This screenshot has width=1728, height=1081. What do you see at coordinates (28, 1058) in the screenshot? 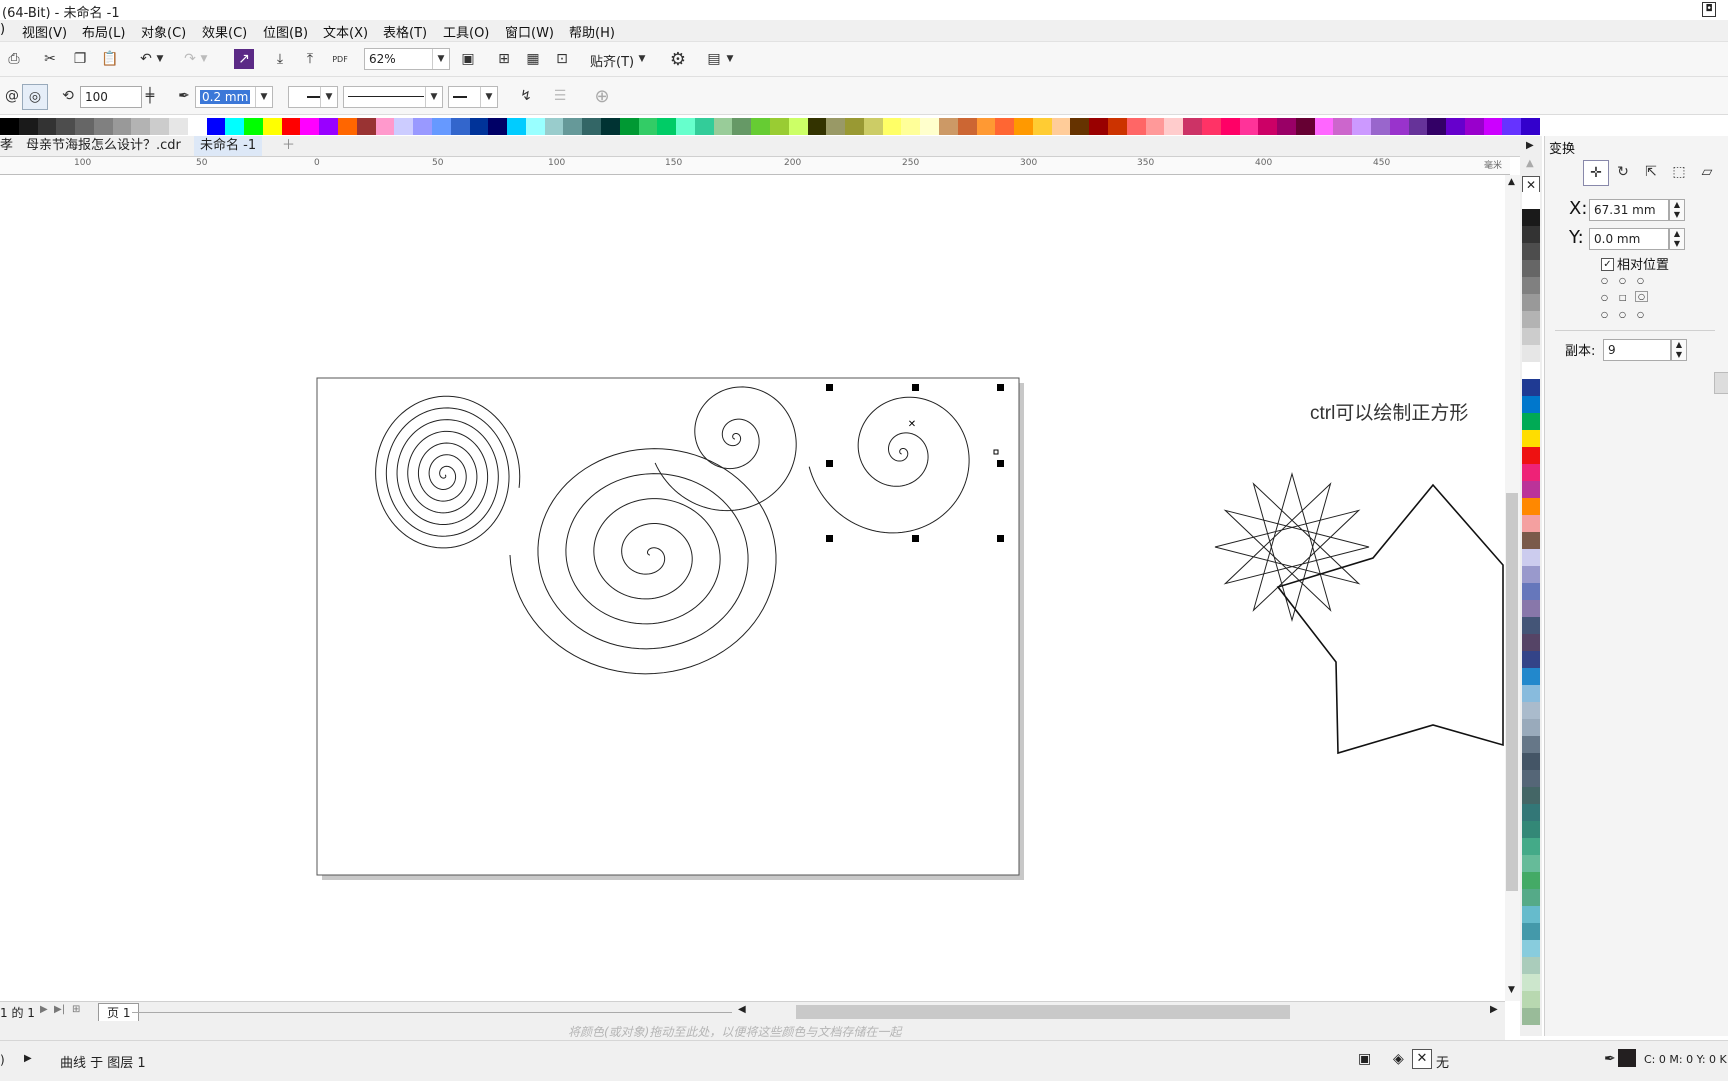
I see `status-expand-icon: ▶` at bounding box center [28, 1058].